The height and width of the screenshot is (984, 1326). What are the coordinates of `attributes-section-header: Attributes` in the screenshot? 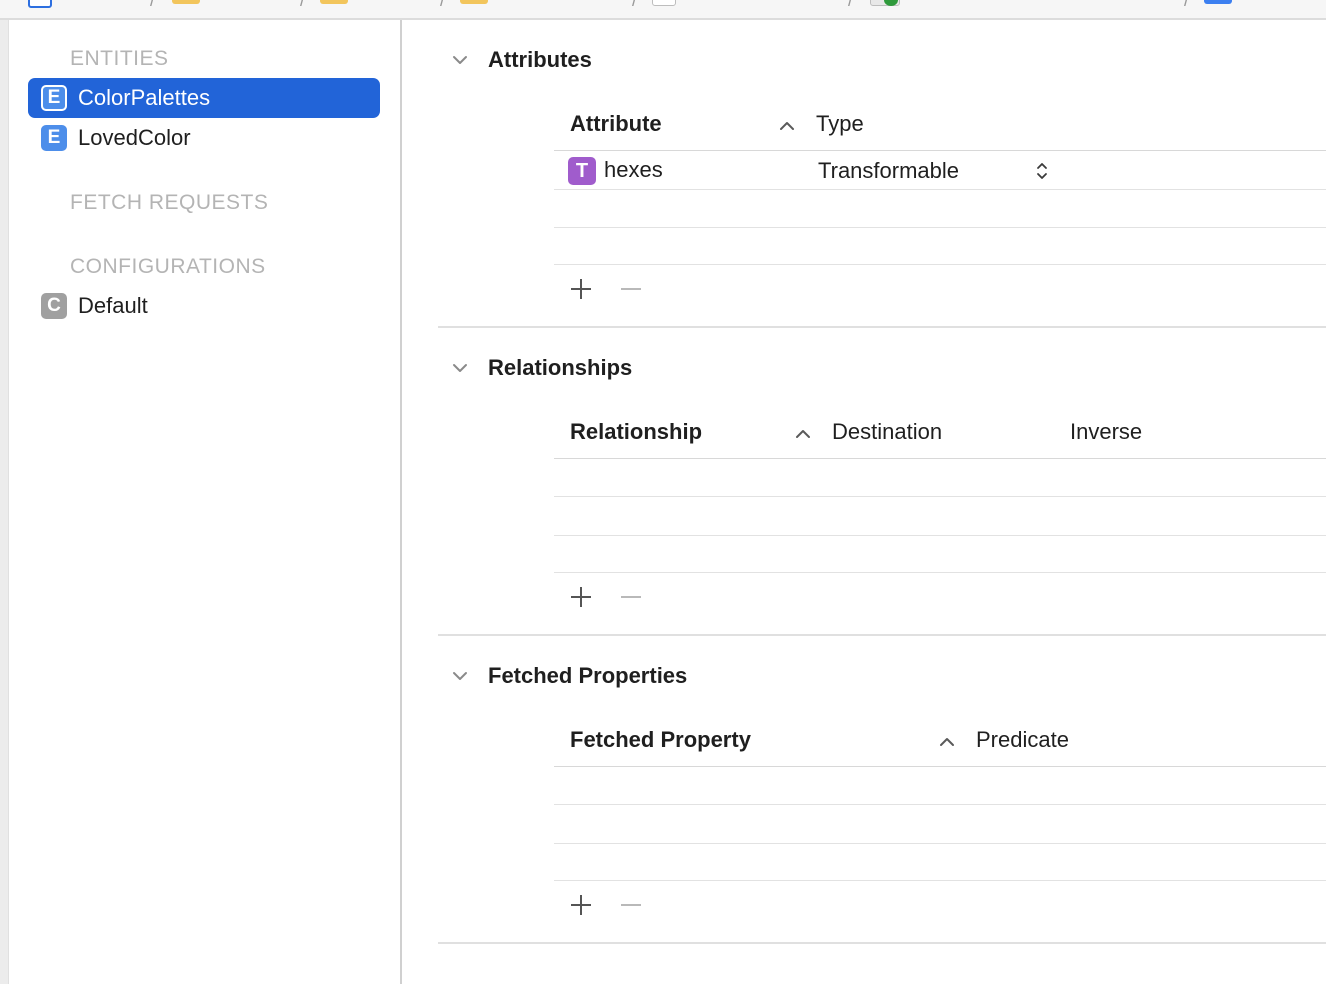 It's located at (882, 60).